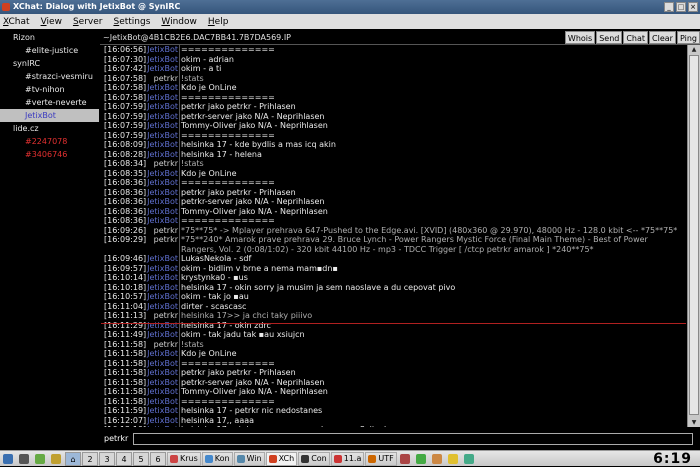 This screenshot has width=700, height=467. I want to click on input-nick: petrkr, so click(116, 439).